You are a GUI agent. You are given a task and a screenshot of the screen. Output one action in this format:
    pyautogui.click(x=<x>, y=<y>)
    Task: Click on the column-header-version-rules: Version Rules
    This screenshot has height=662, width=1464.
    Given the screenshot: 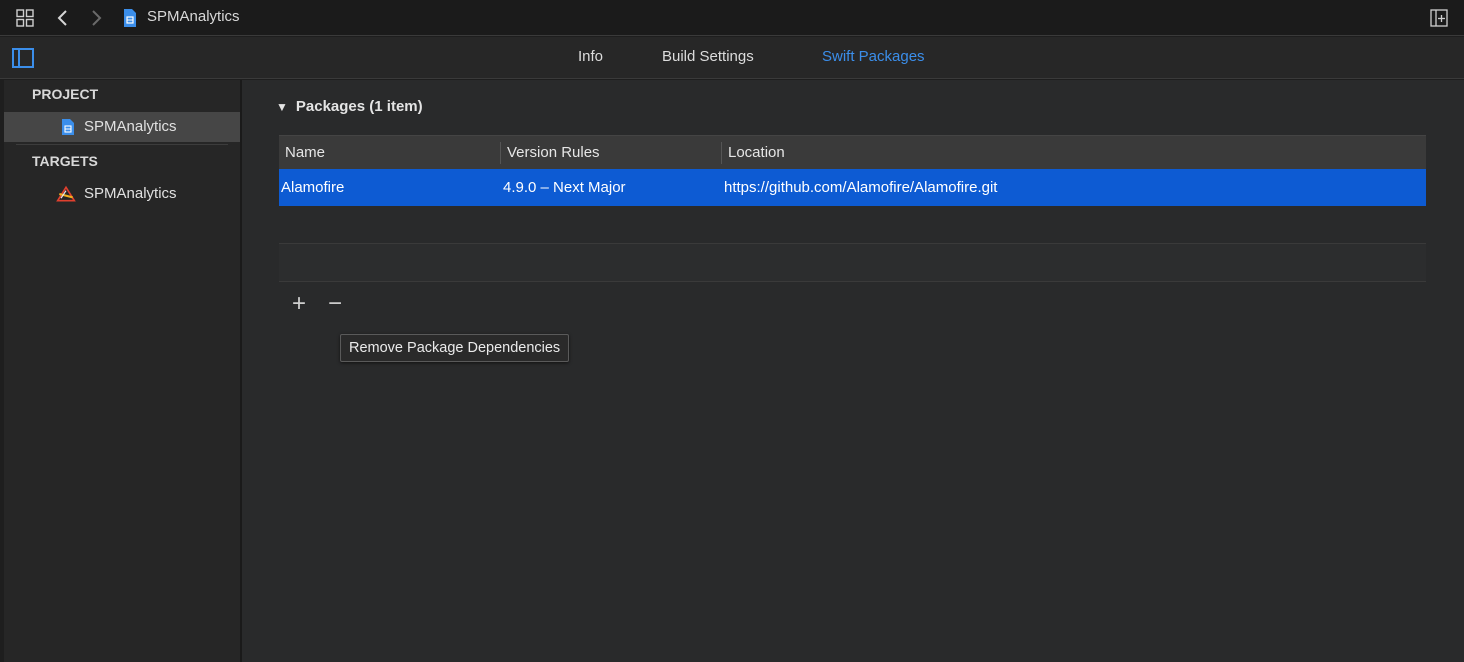 What is the action you would take?
    pyautogui.click(x=553, y=152)
    